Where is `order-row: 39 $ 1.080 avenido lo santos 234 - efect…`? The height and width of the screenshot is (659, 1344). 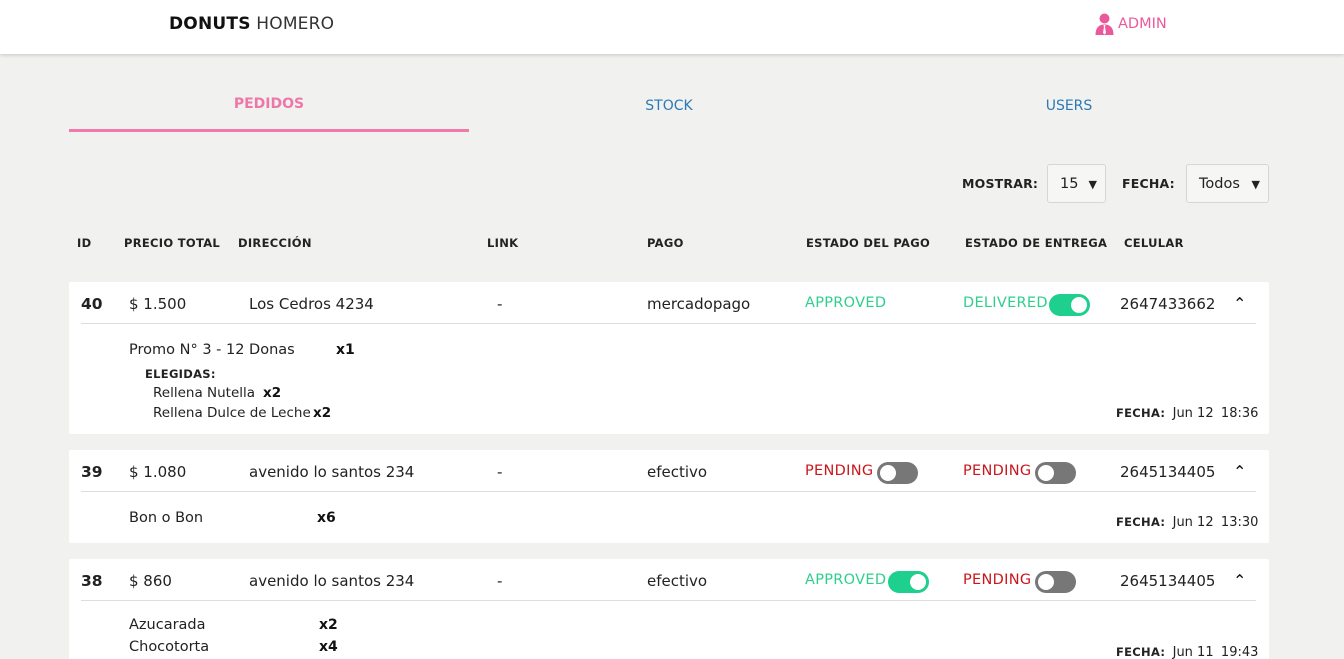 order-row: 39 $ 1.080 avenido lo santos 234 - efect… is located at coordinates (669, 471).